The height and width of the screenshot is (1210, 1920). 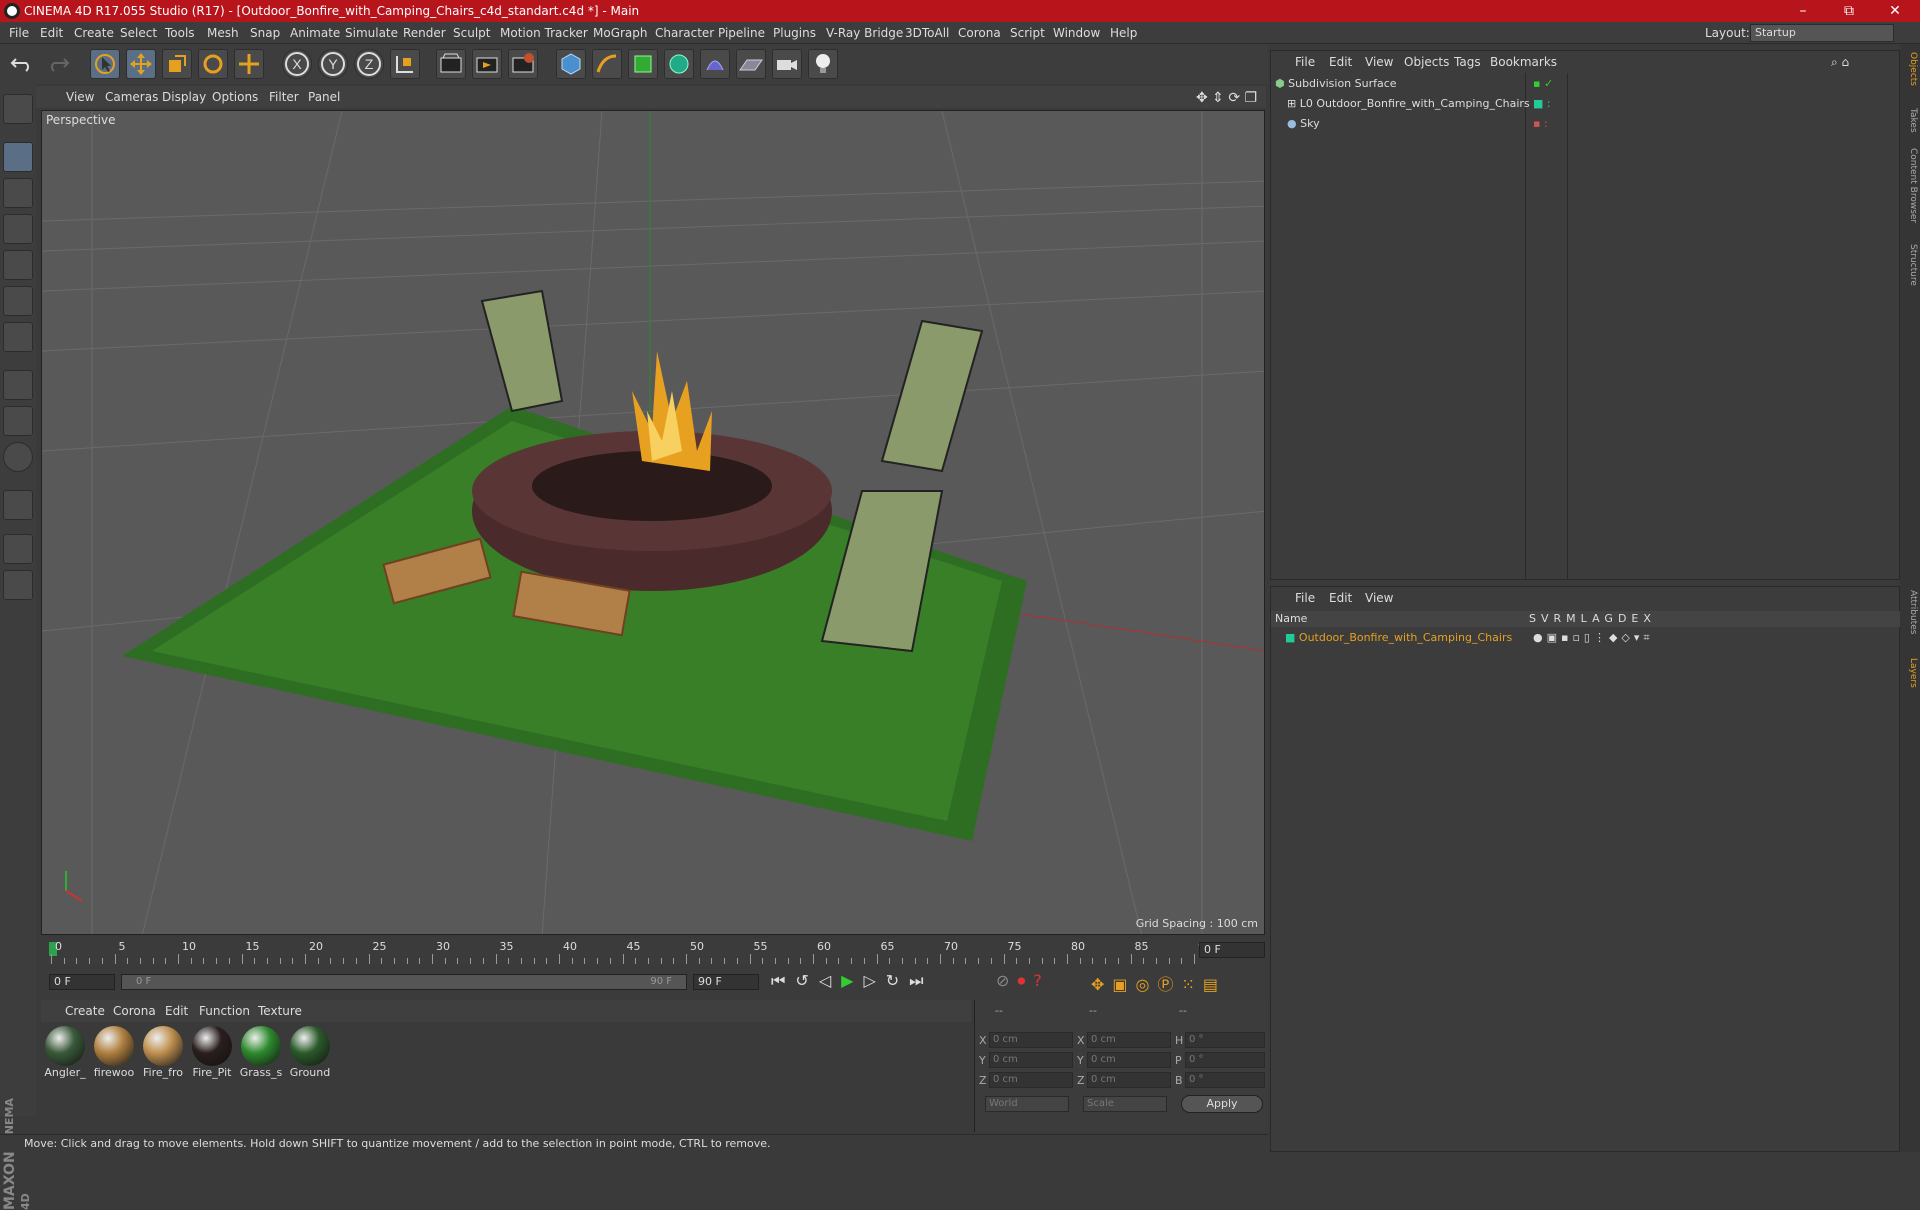 I want to click on maximize-button: ⧉, so click(x=1849, y=11).